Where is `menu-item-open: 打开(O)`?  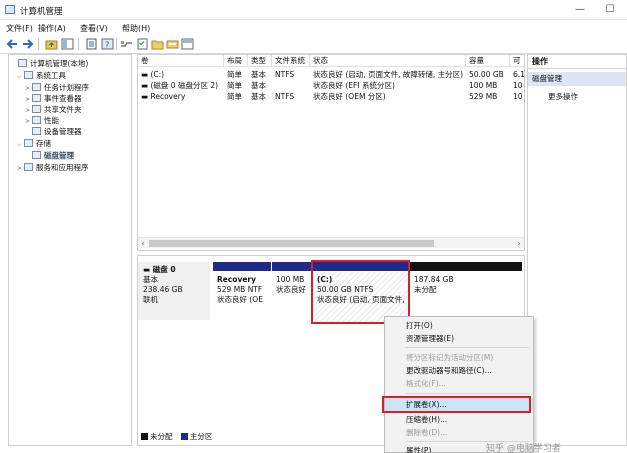
menu-item-open: 打开(O) is located at coordinates (459, 325).